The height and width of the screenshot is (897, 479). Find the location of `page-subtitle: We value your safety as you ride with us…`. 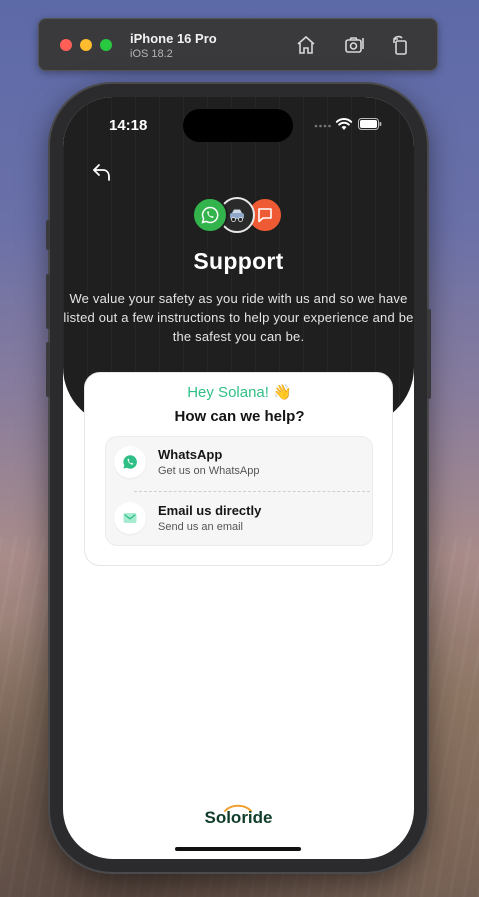

page-subtitle: We value your safety as you ride with us… is located at coordinates (238, 317).